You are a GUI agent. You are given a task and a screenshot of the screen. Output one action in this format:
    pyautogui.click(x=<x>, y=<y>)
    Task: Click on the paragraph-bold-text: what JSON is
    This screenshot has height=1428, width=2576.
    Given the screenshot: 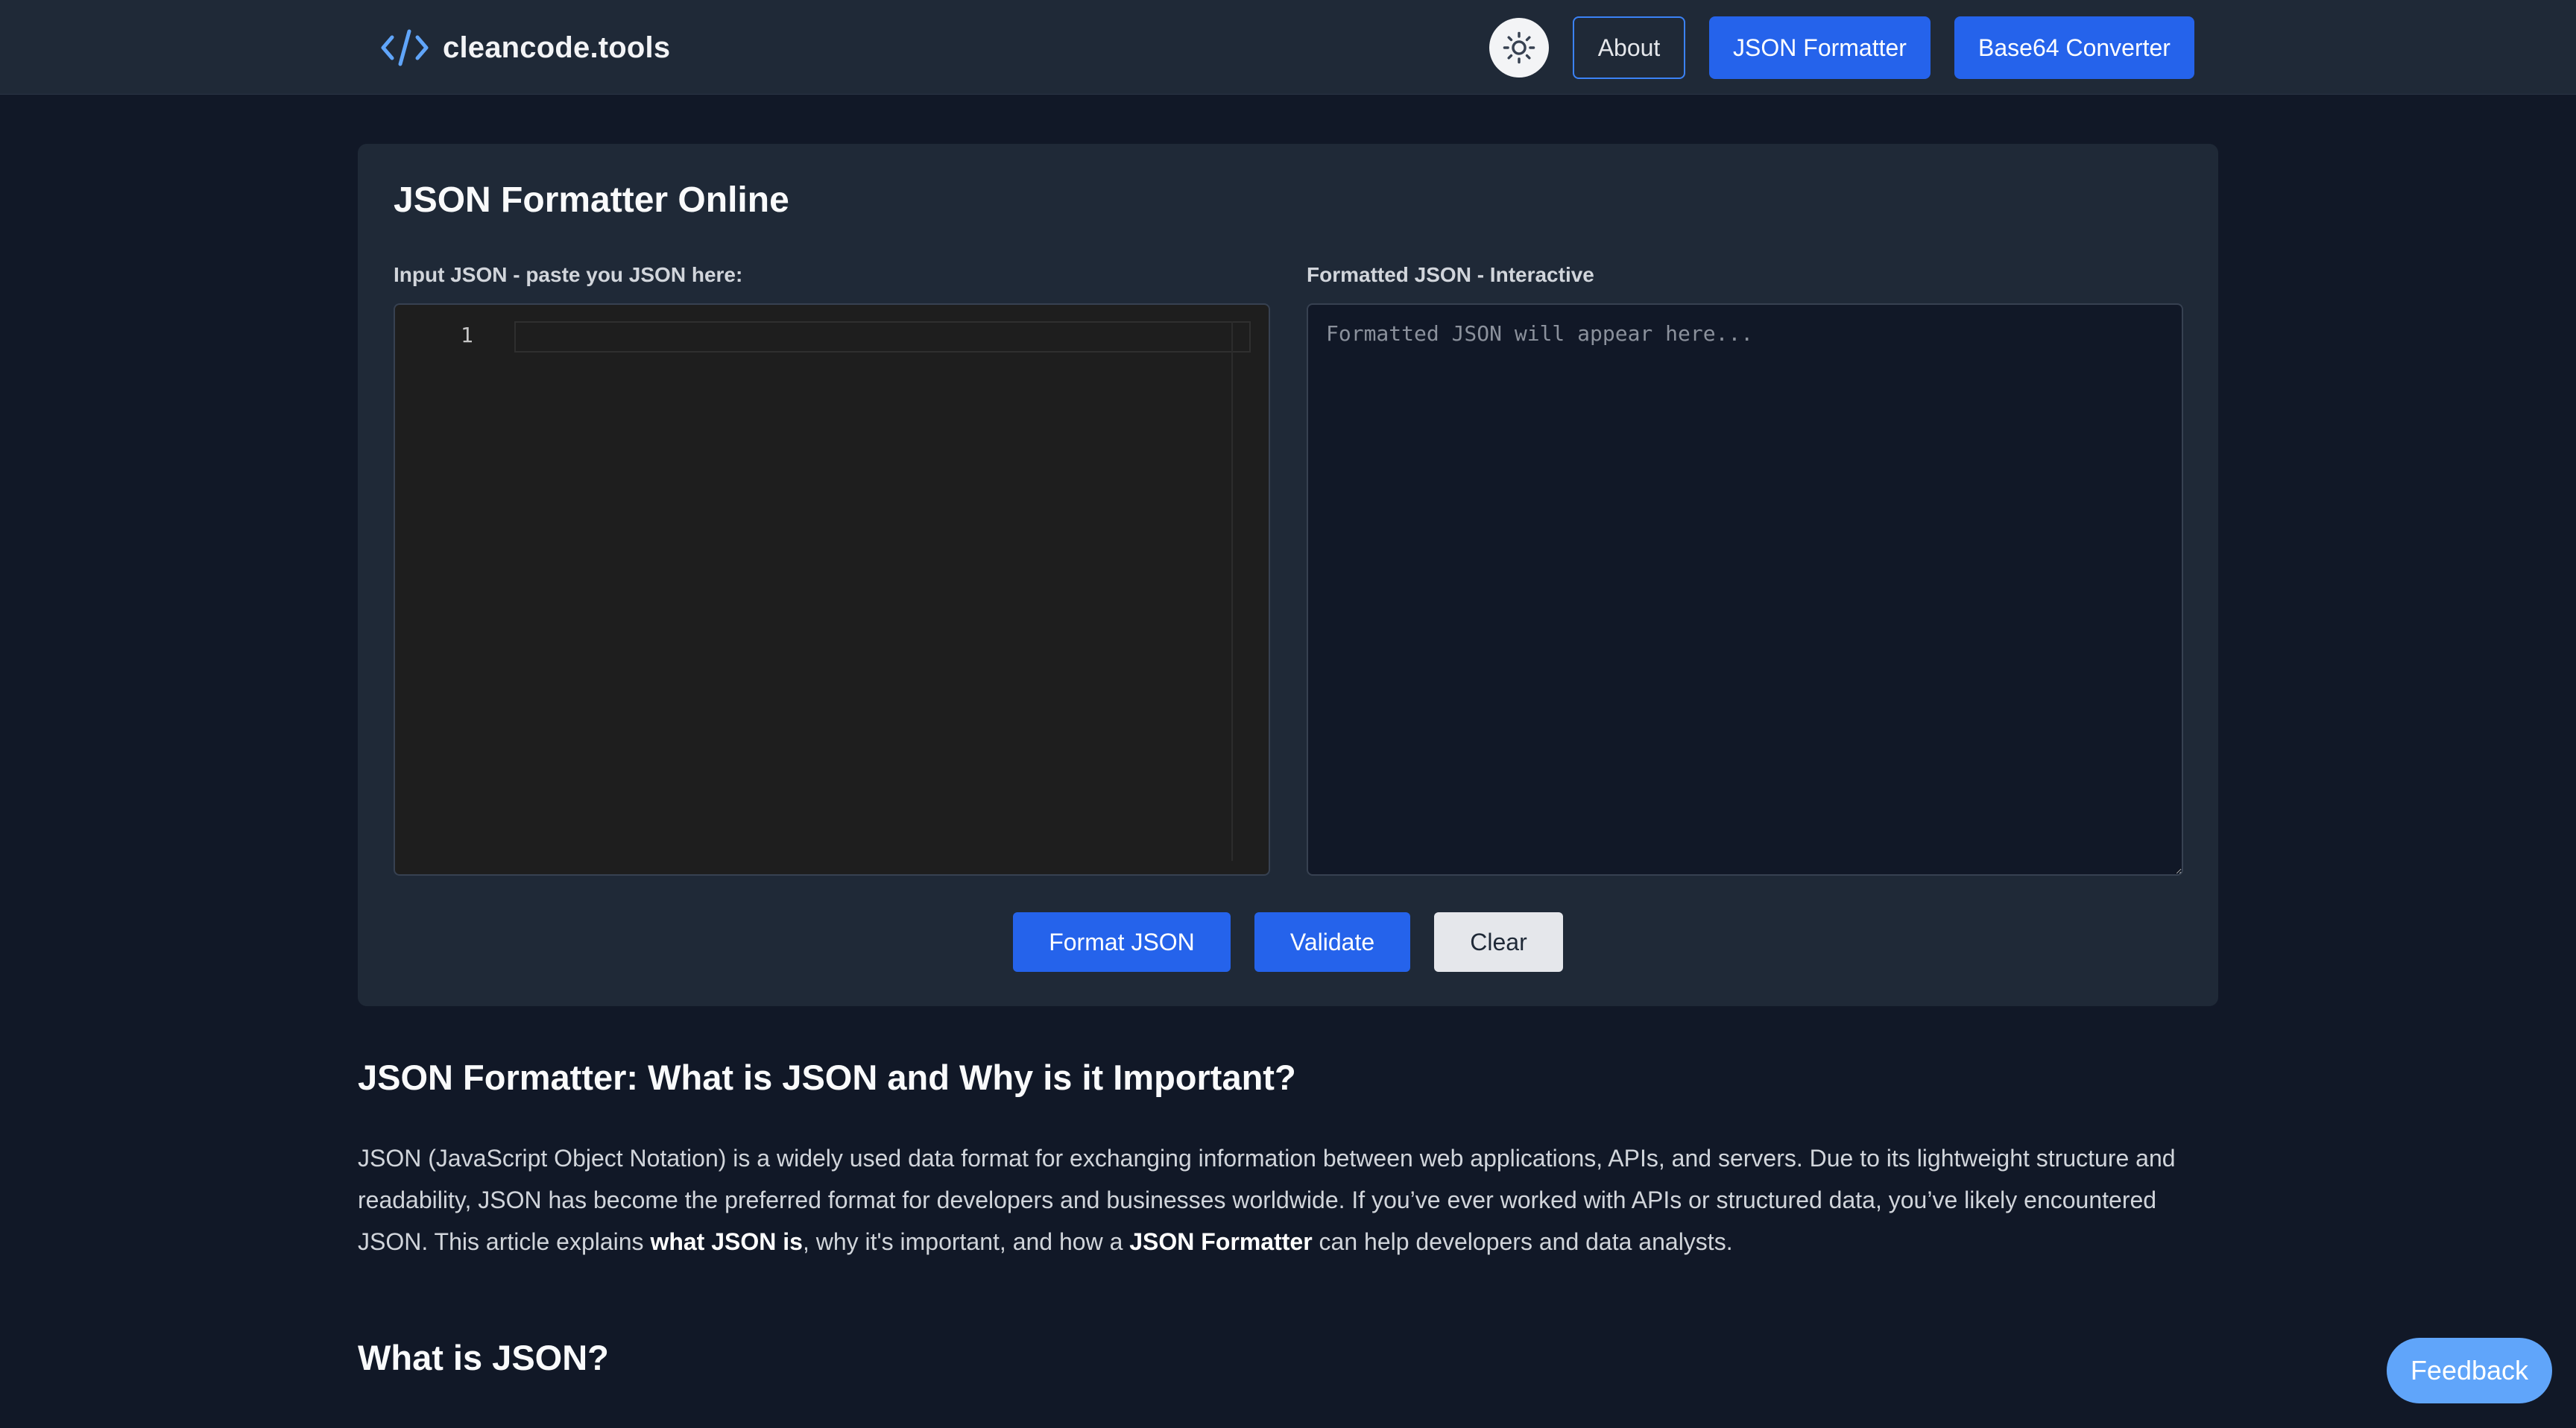 What is the action you would take?
    pyautogui.click(x=726, y=1241)
    